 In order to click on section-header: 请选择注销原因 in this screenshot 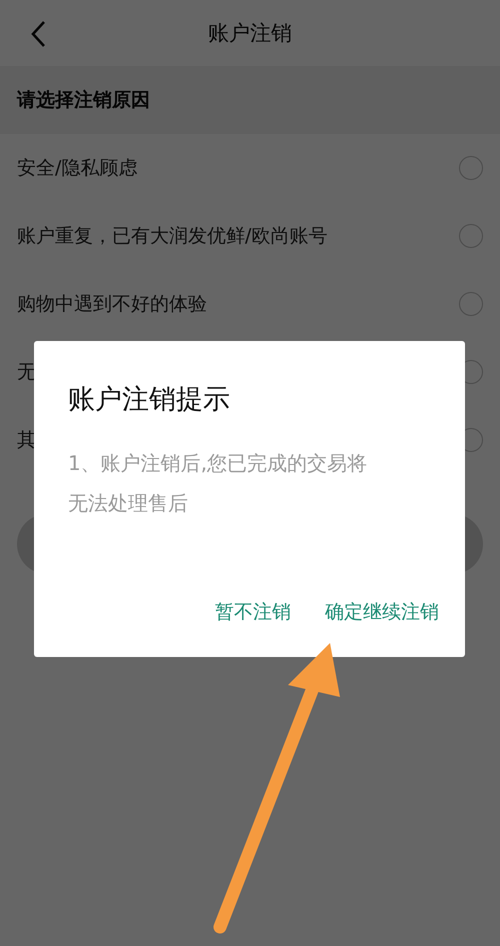, I will do `click(250, 100)`.